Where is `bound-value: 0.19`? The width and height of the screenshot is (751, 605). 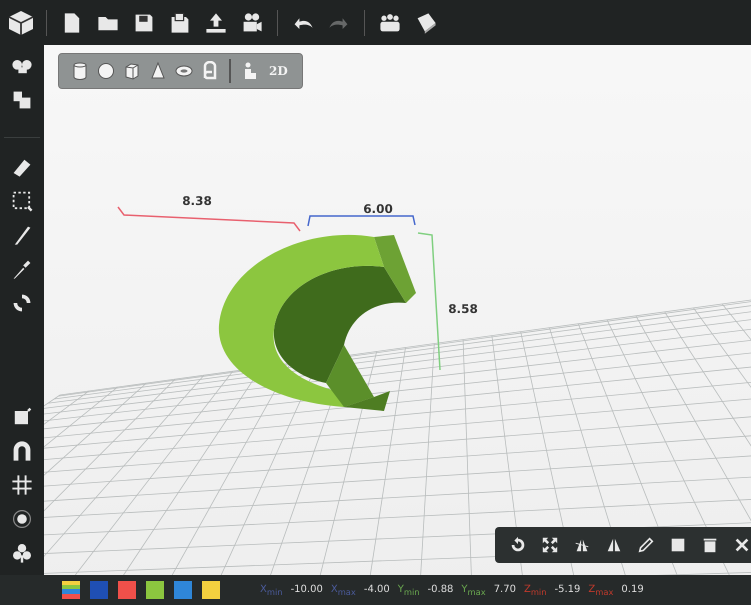
bound-value: 0.19 is located at coordinates (632, 590).